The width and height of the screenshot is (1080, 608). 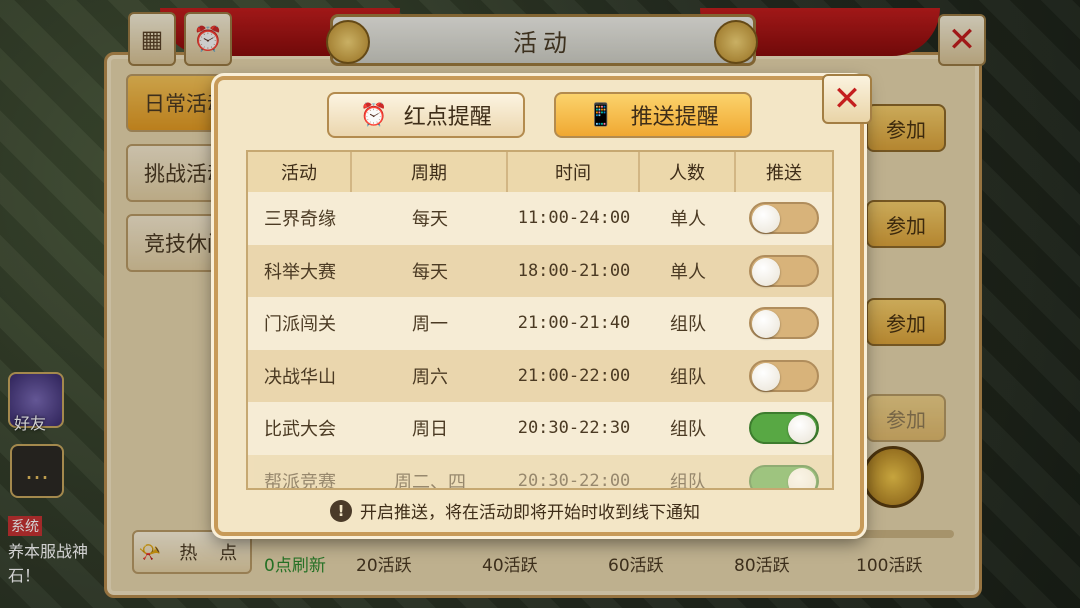 What do you see at coordinates (430, 480) in the screenshot?
I see `activity-period: 周二、四` at bounding box center [430, 480].